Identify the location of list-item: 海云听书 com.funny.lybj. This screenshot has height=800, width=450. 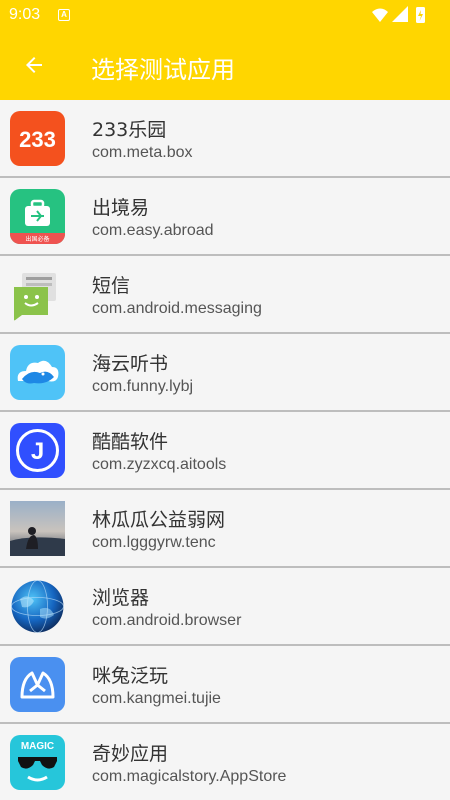
(225, 373).